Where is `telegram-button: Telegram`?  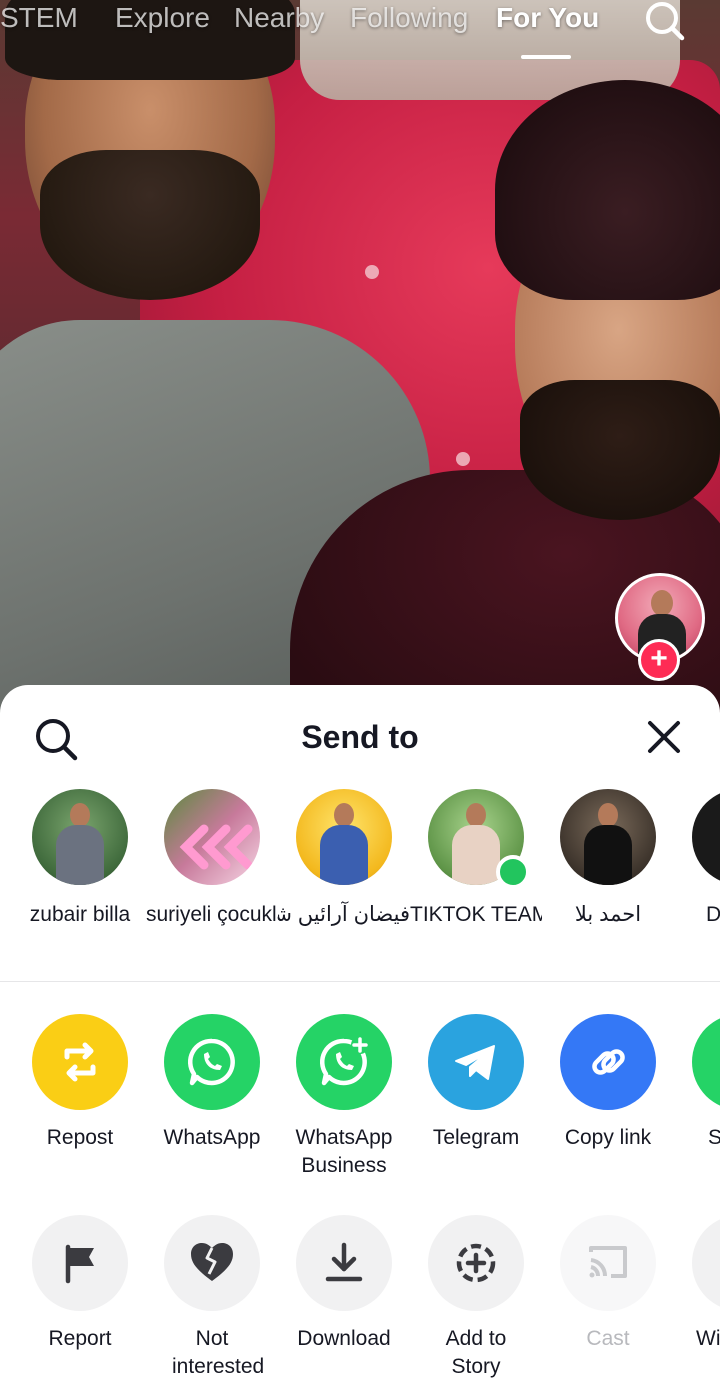 telegram-button: Telegram is located at coordinates (476, 1083).